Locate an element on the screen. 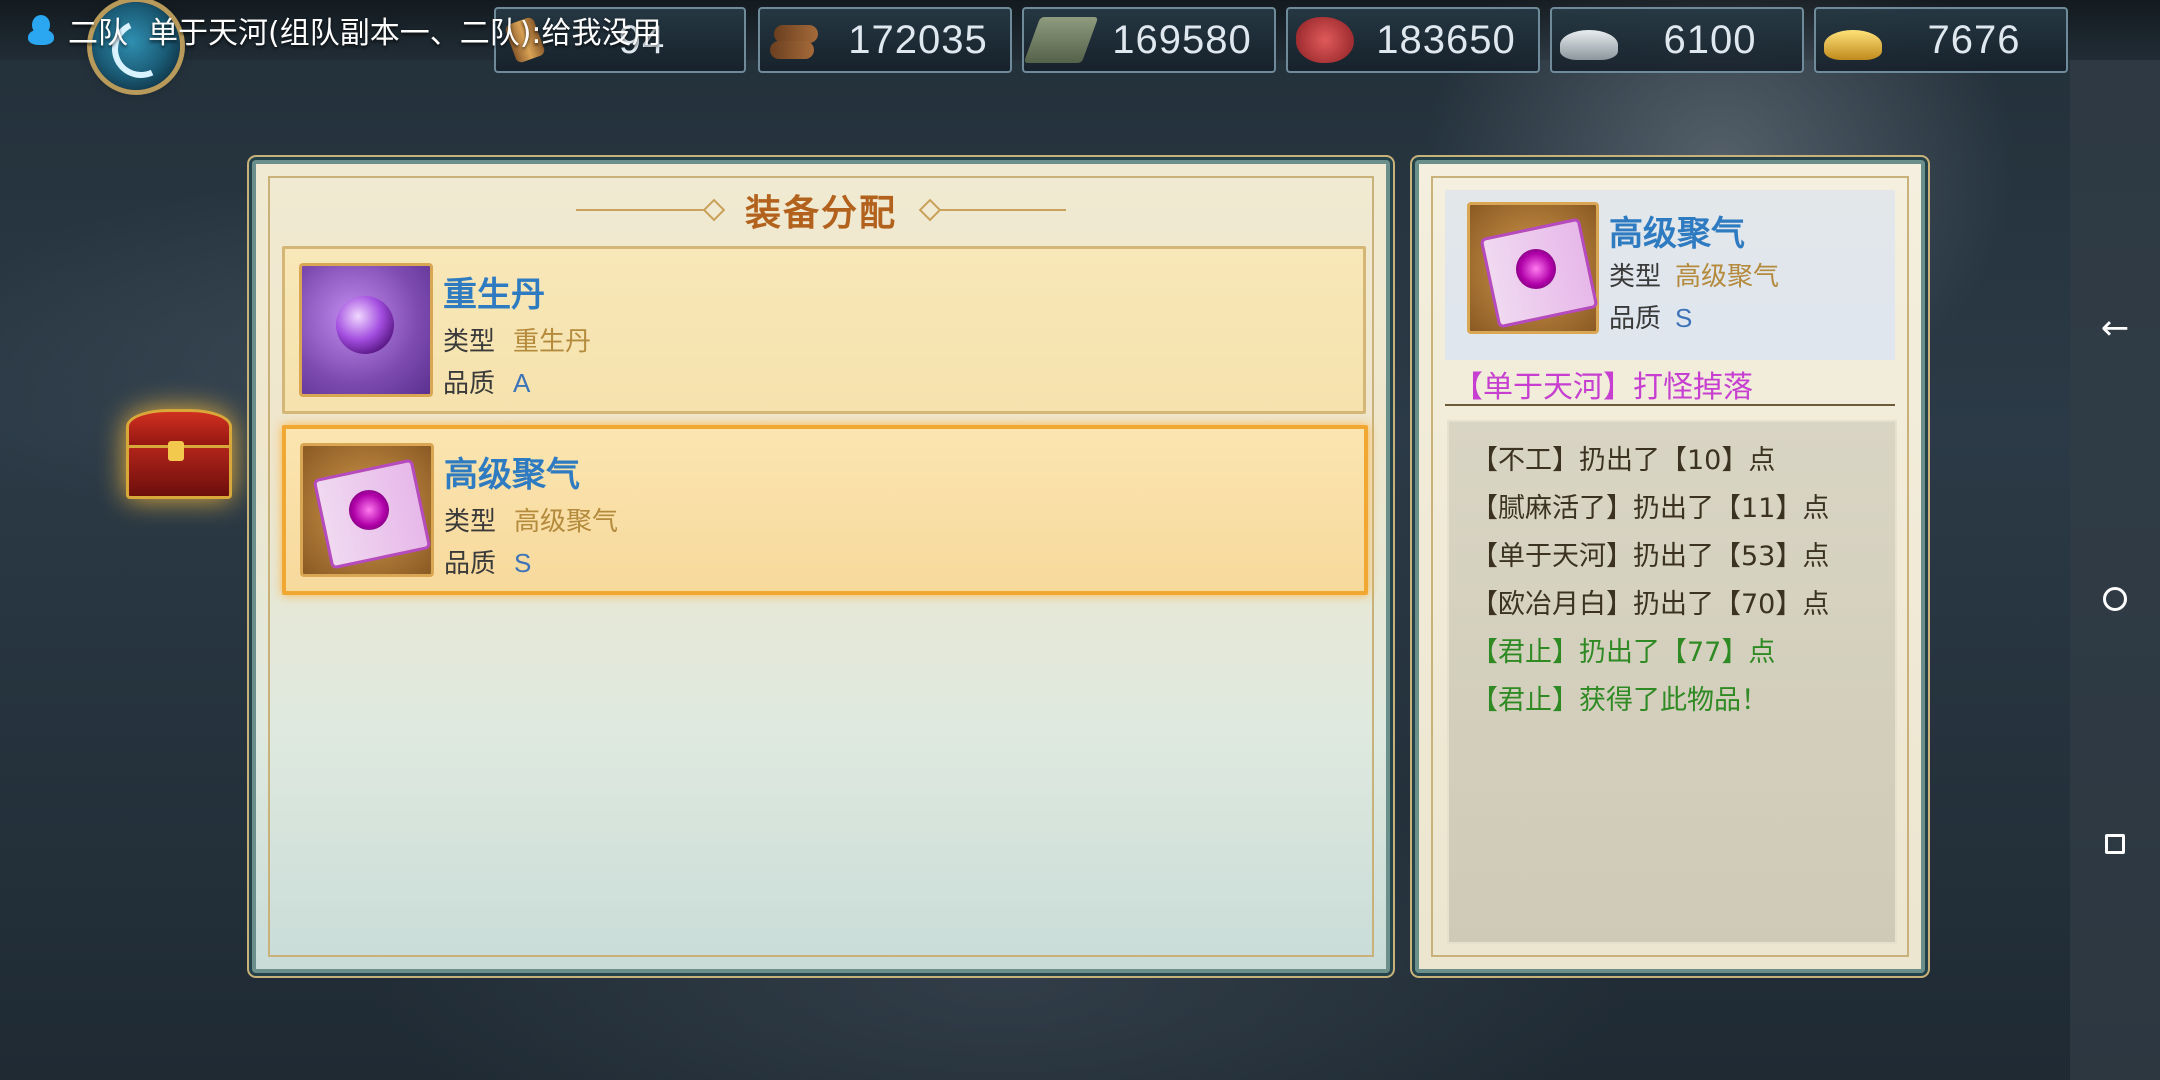 This screenshot has width=2160, height=1080. item-quality-row: 品质 A is located at coordinates (486, 381).